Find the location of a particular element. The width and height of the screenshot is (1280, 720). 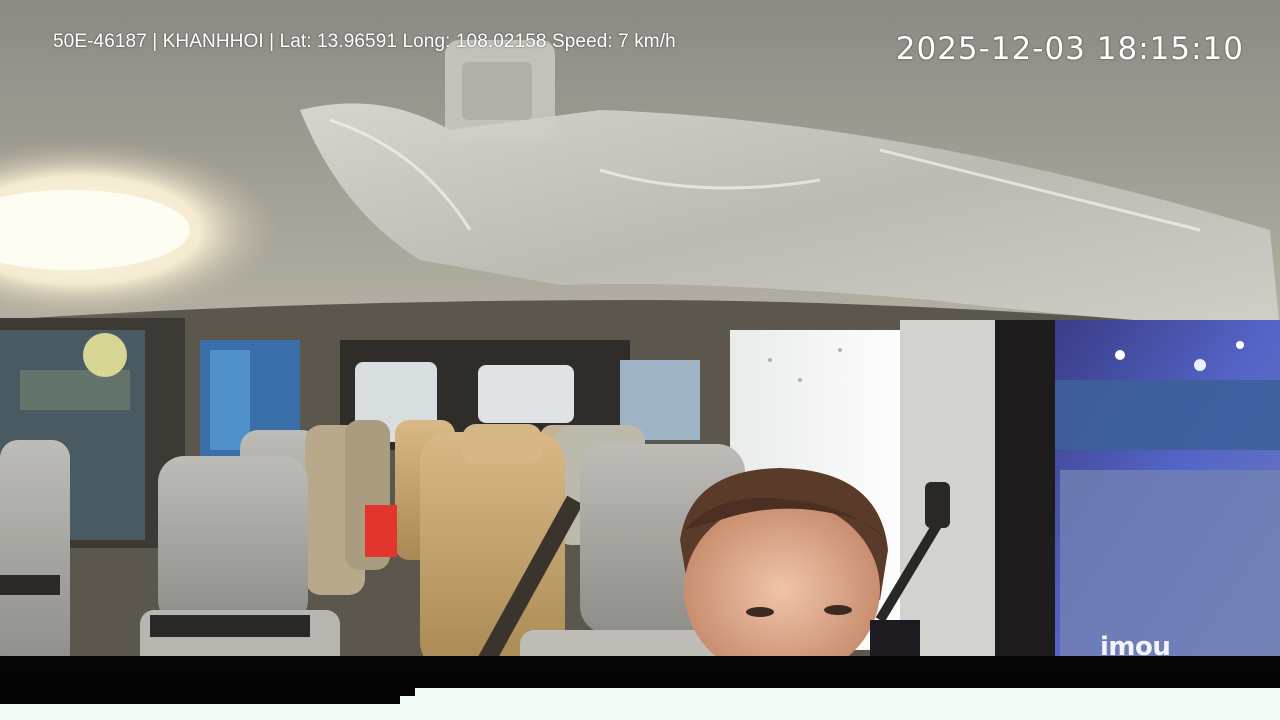

timestamp-overlay: 2025-12-03 18:15:10 is located at coordinates (1069, 49).